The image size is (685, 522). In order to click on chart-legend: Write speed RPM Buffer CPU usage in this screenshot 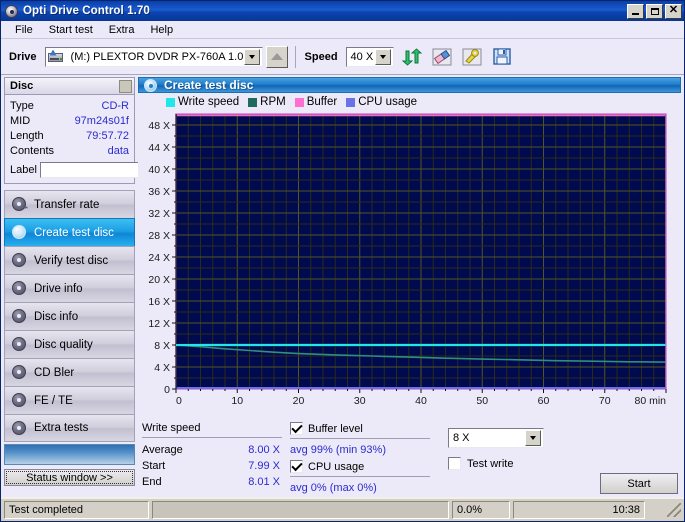, I will do `click(411, 101)`.